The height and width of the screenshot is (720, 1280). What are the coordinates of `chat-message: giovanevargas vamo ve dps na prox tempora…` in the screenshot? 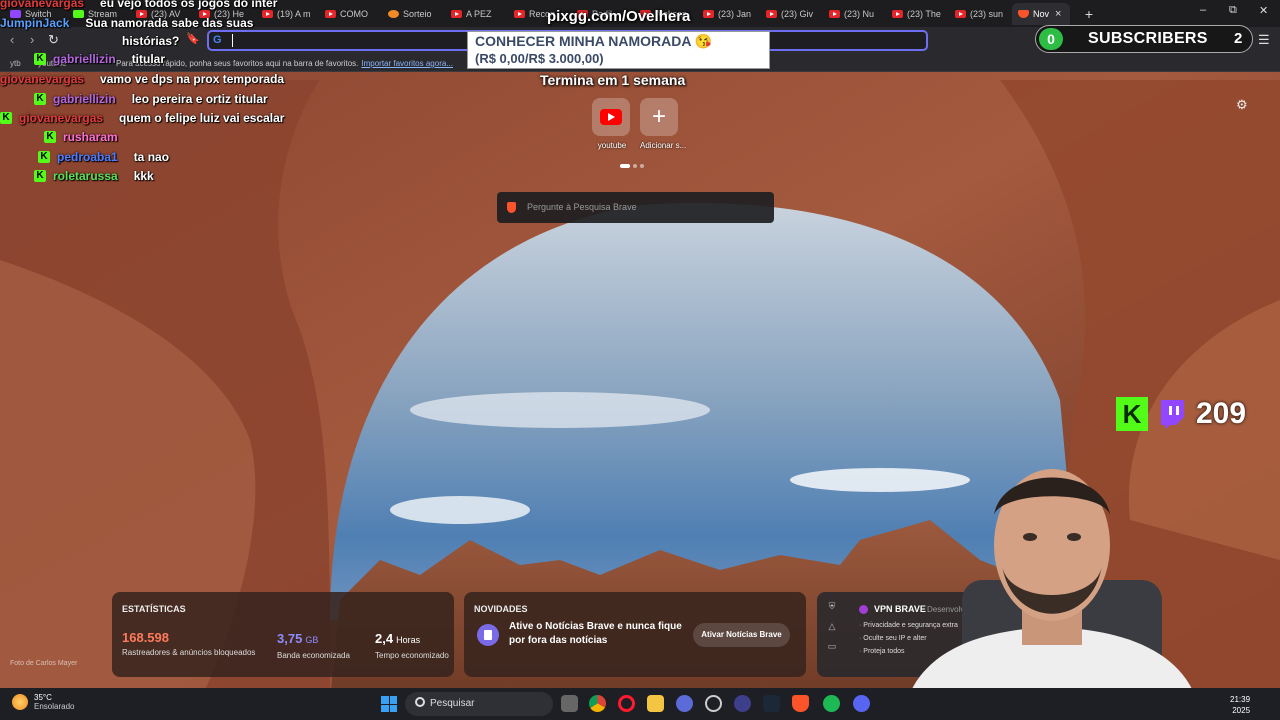 It's located at (142, 79).